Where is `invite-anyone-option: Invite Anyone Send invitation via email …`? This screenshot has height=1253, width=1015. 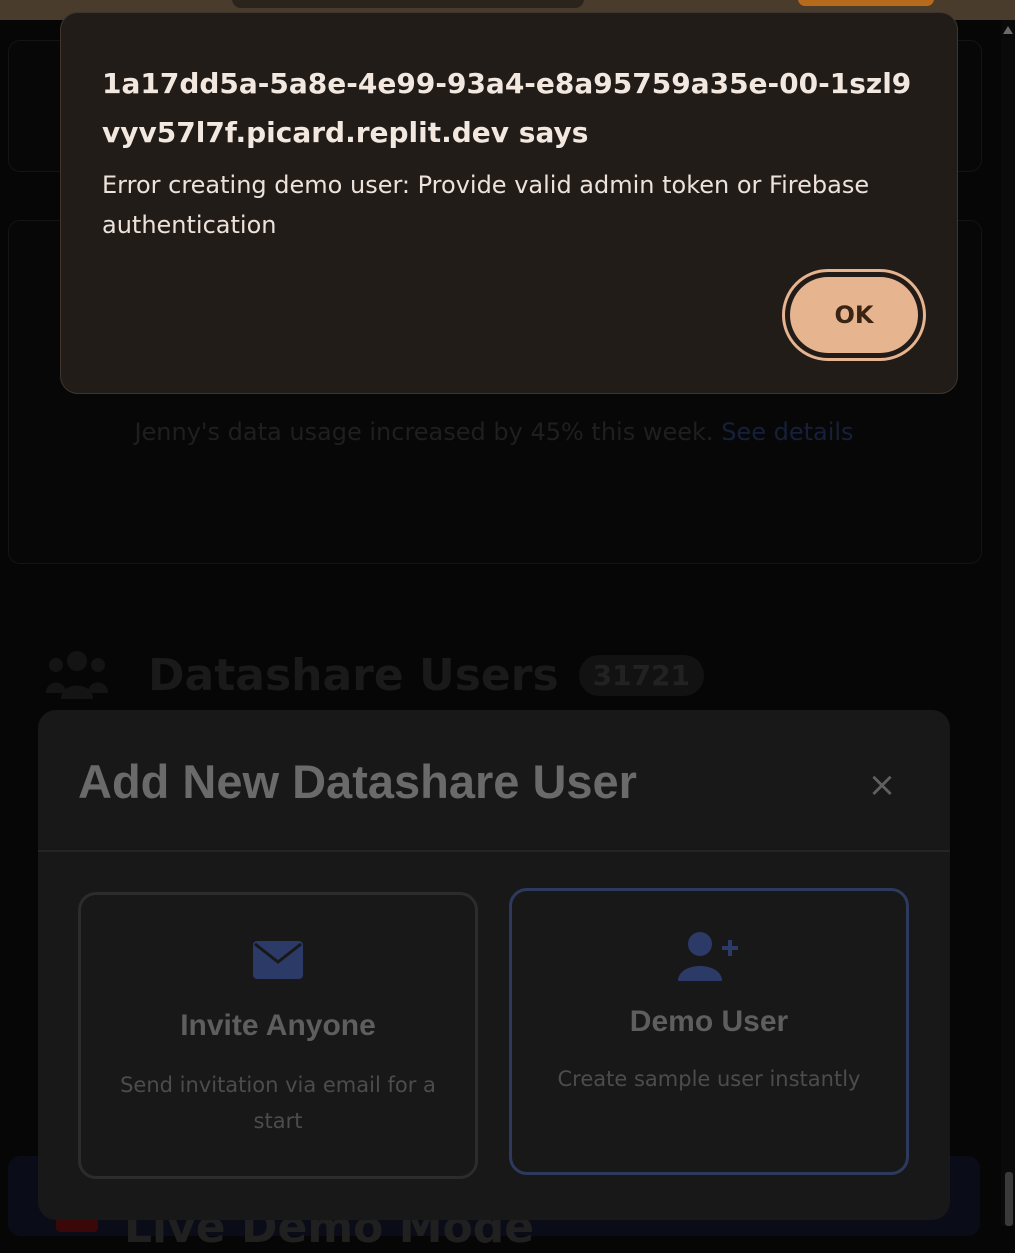 invite-anyone-option: Invite Anyone Send invitation via email … is located at coordinates (278, 1035).